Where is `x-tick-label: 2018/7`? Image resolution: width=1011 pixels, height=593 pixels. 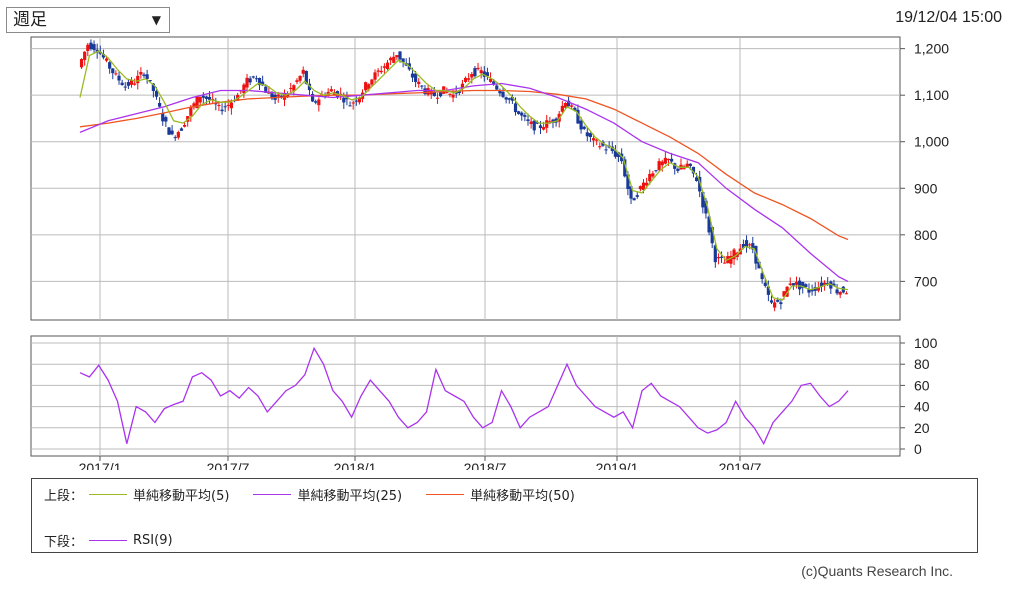
x-tick-label: 2018/7 is located at coordinates (485, 465).